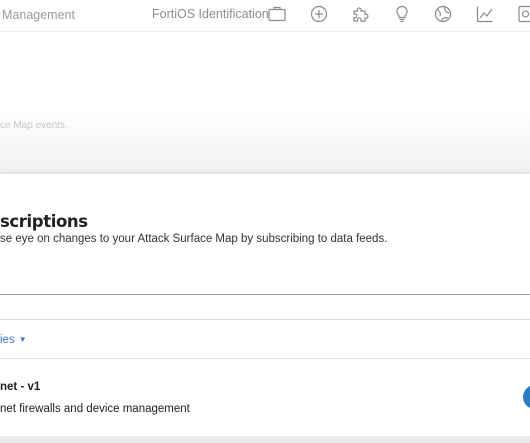  Describe the element at coordinates (265, 319) in the screenshot. I see `section-divider` at that location.